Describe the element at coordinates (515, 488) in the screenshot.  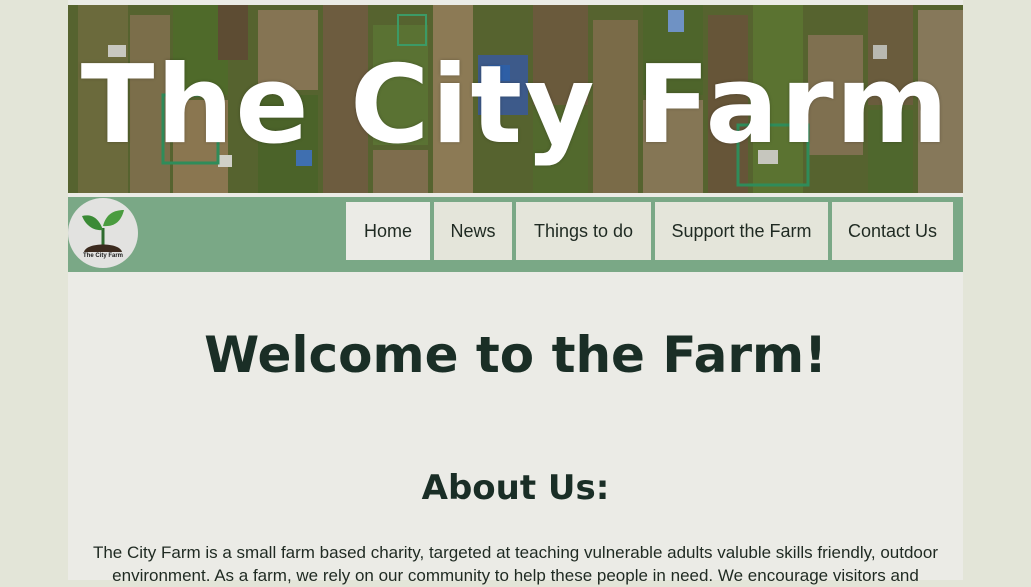
I see `about-heading: About Us:` at that location.